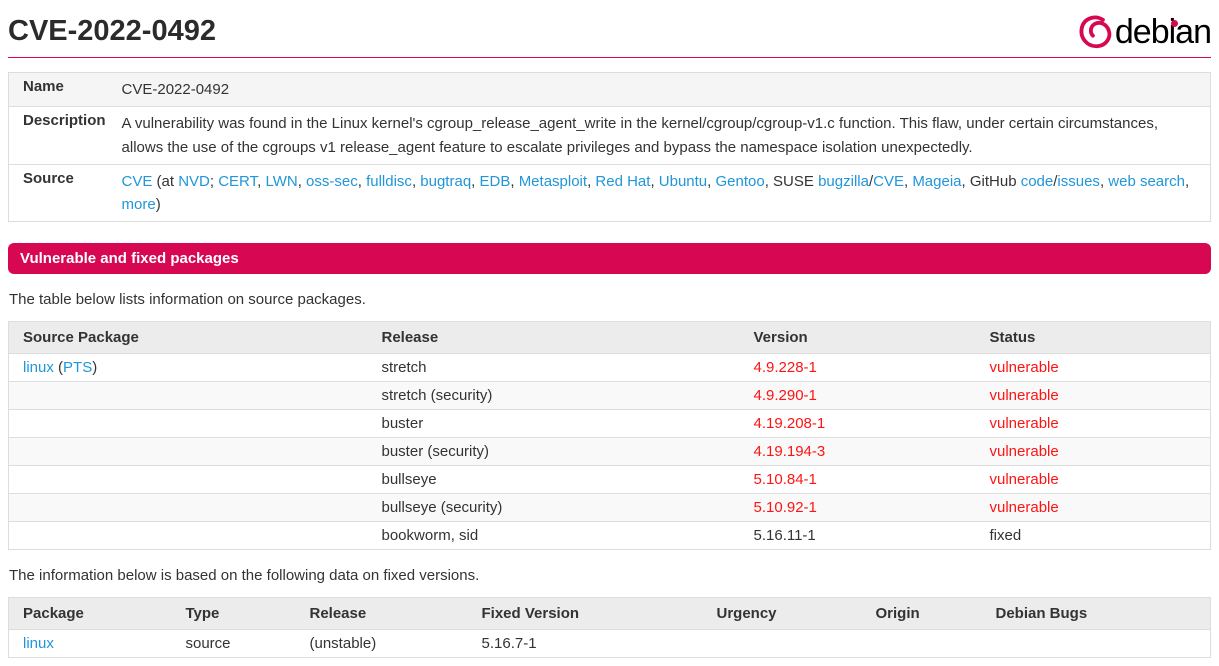 The image size is (1219, 666). Describe the element at coordinates (936, 181) in the screenshot. I see `source-link-mageia: Mageia` at that location.